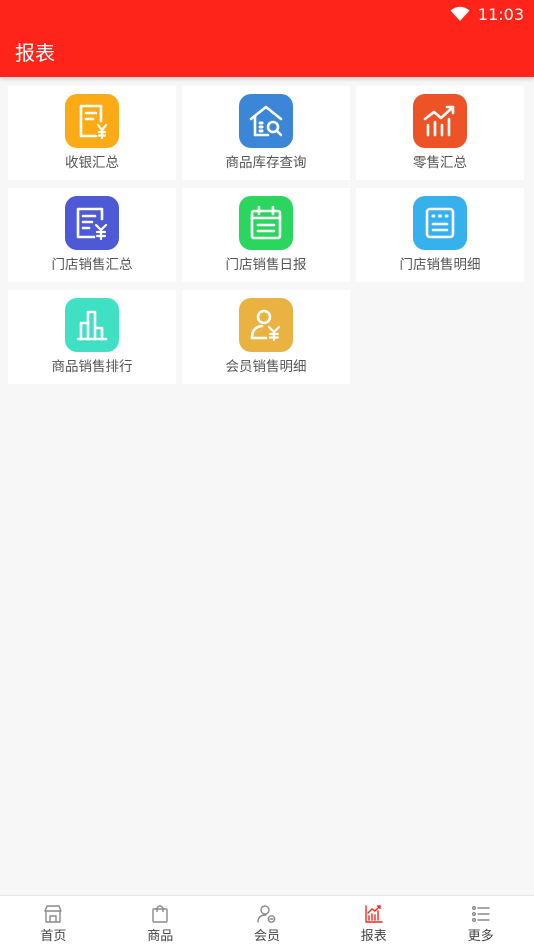 The width and height of the screenshot is (534, 949). I want to click on member-icon, so click(267, 914).